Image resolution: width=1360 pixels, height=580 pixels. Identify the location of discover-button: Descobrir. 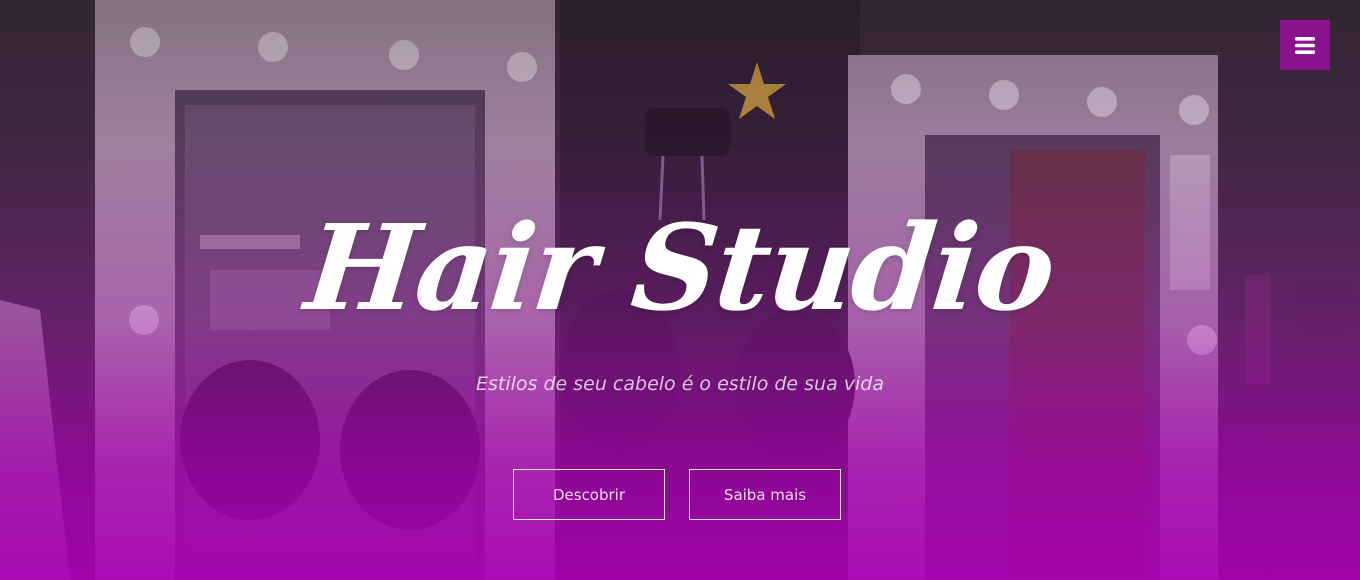
(589, 494).